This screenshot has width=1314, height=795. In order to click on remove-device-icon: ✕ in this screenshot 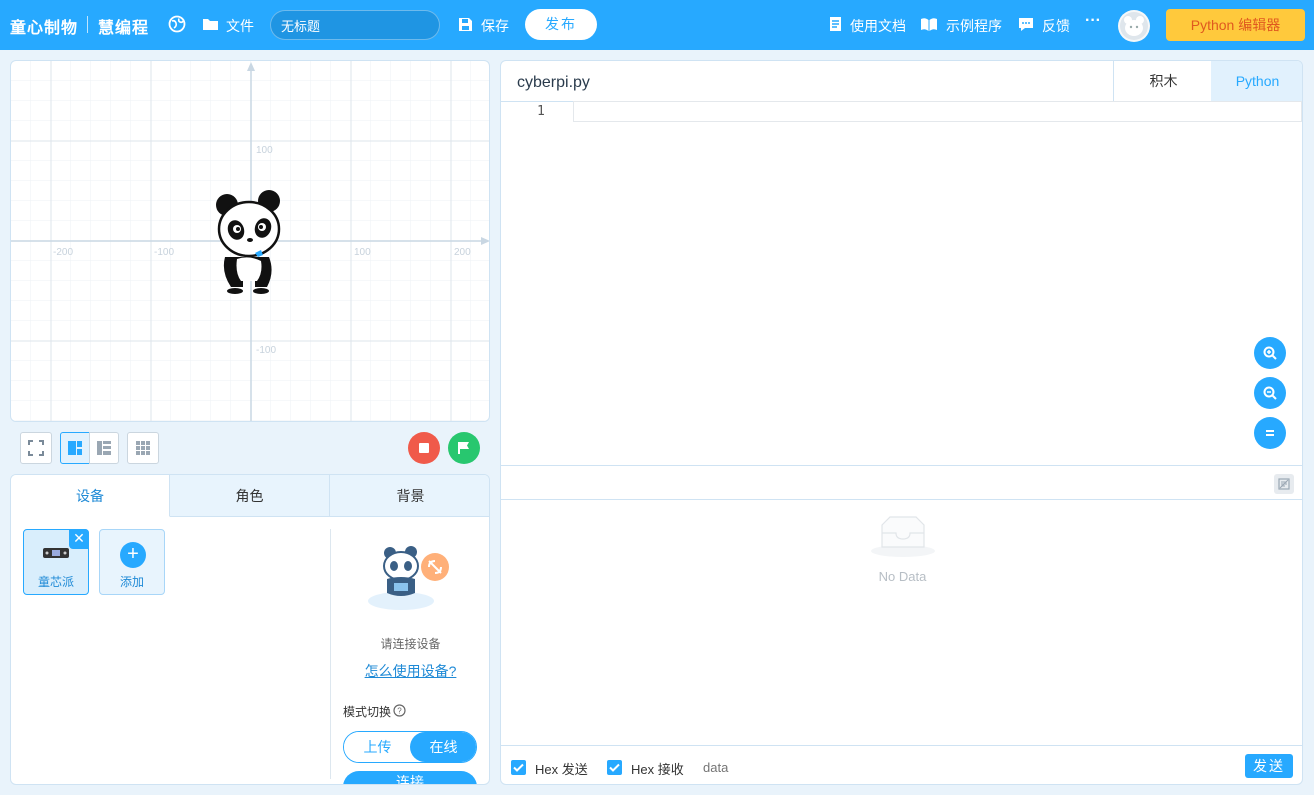, I will do `click(79, 539)`.